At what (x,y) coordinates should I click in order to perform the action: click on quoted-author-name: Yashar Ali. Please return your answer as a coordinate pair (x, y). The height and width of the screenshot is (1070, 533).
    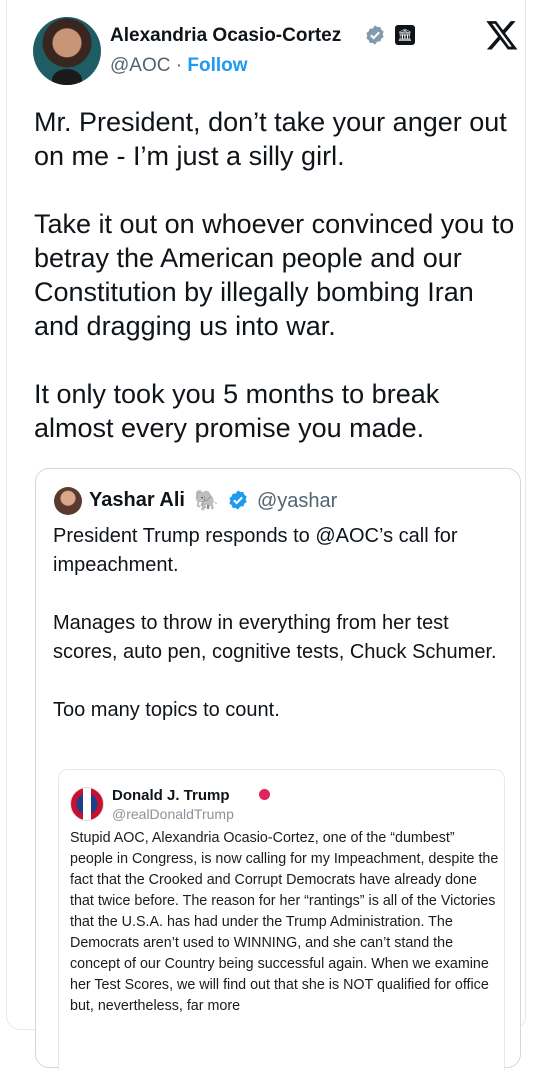
    Looking at the image, I should click on (137, 500).